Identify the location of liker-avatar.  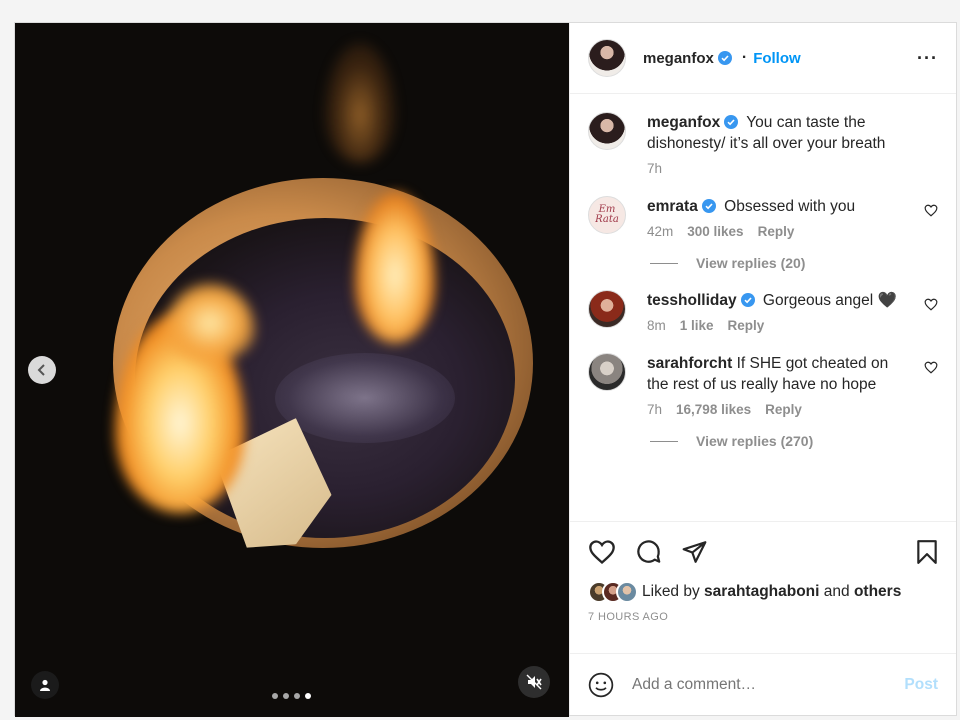
(627, 592).